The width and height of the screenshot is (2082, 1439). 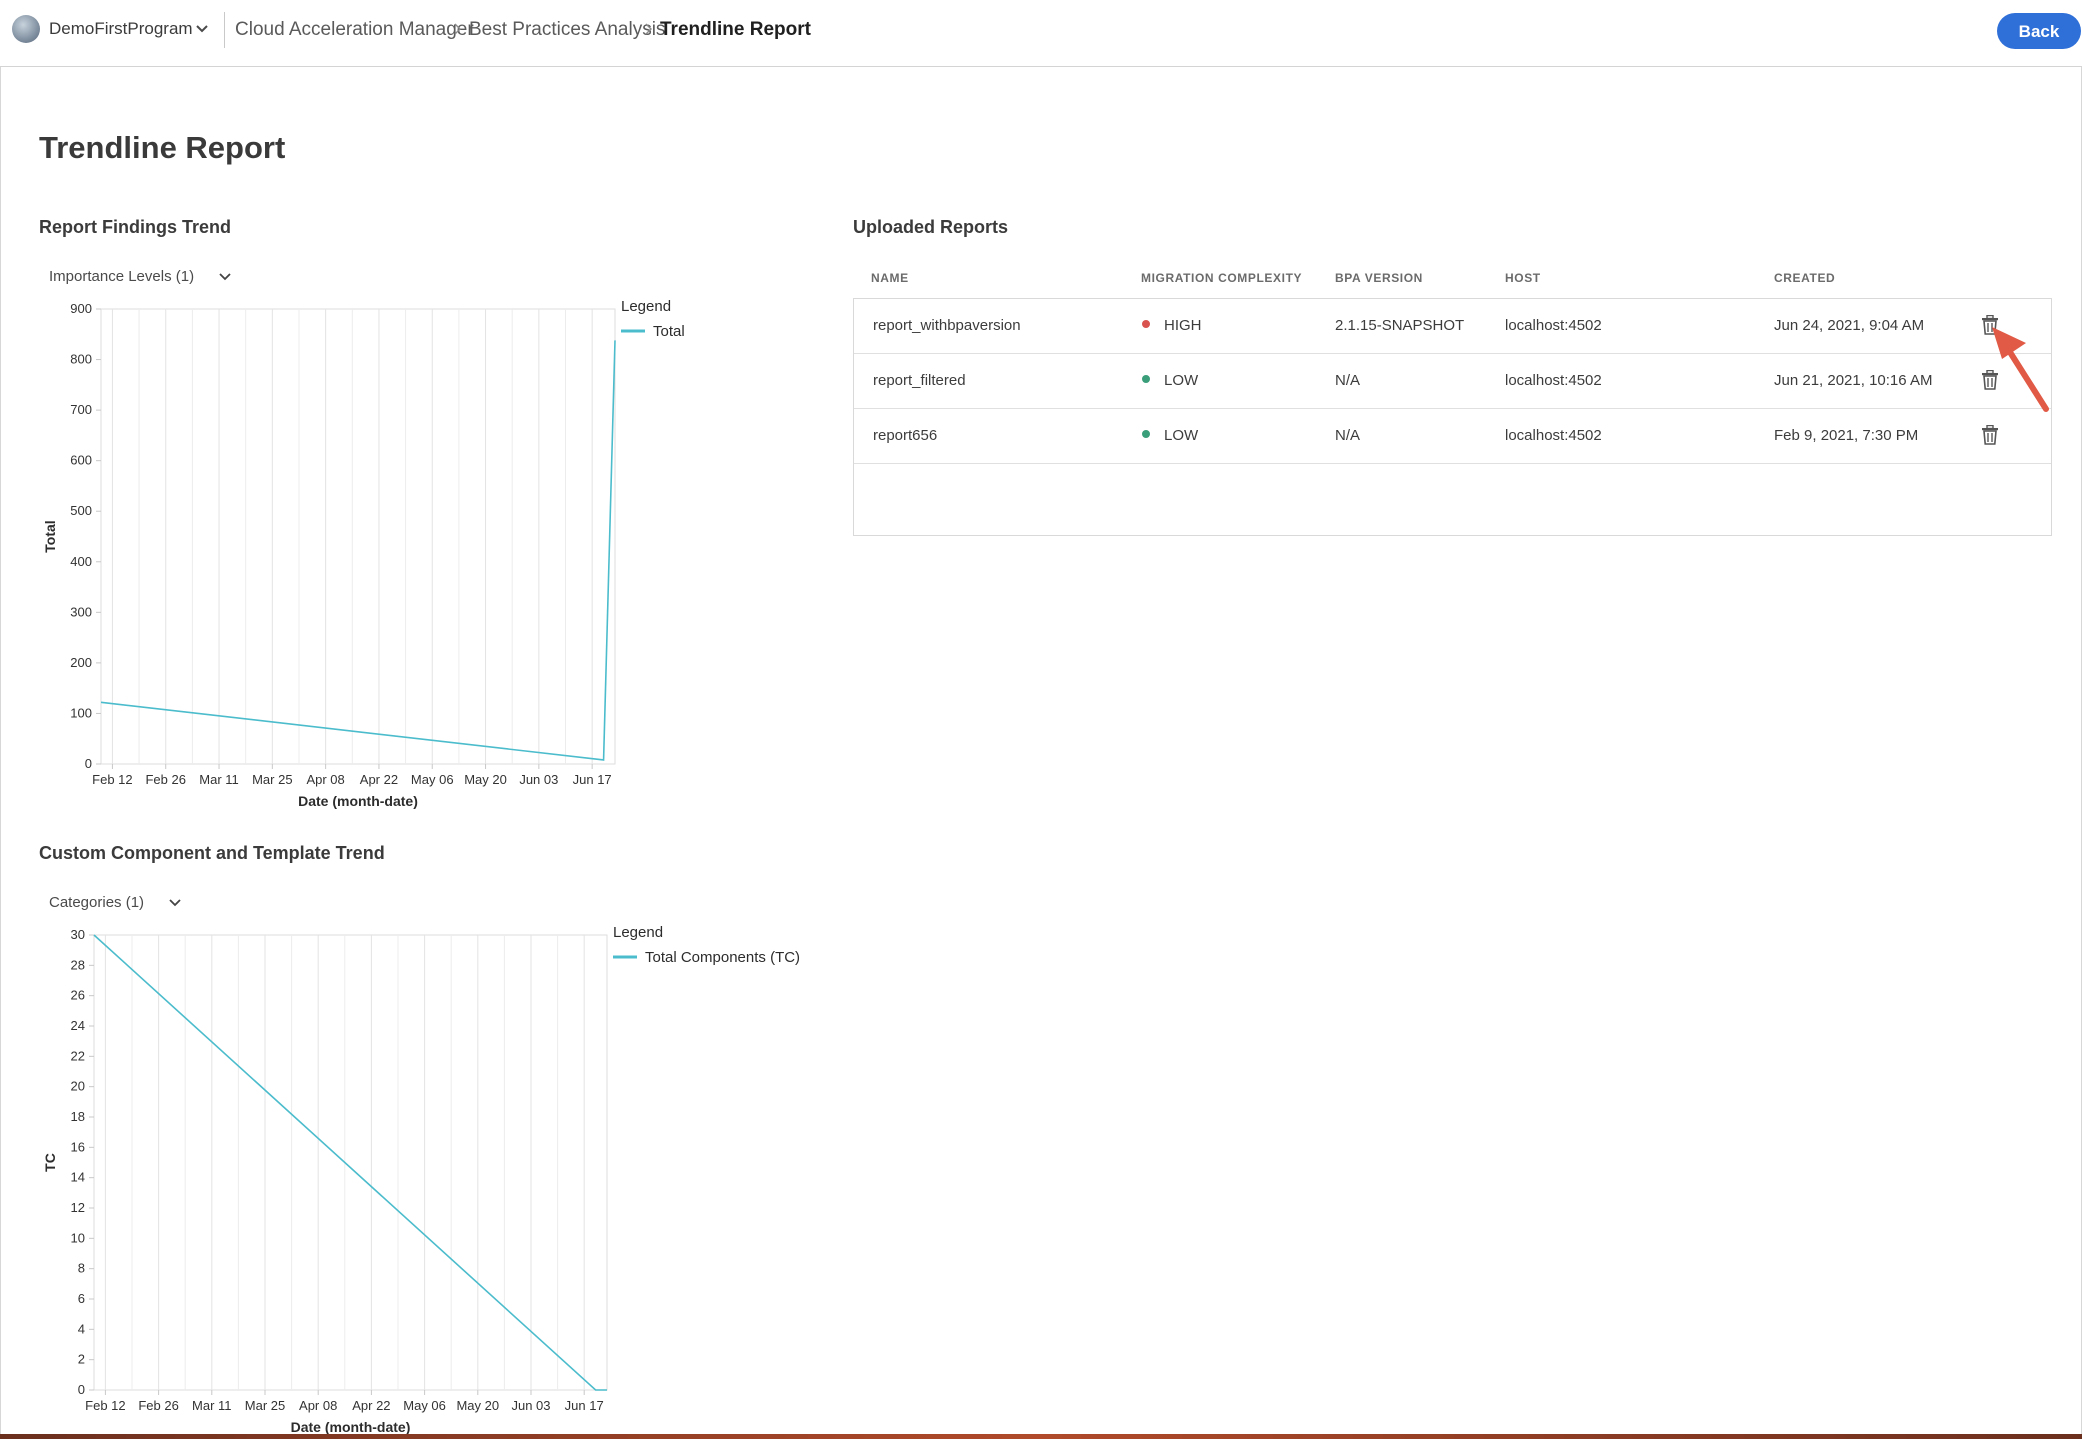 I want to click on y-axis-label: Total, so click(x=50, y=536).